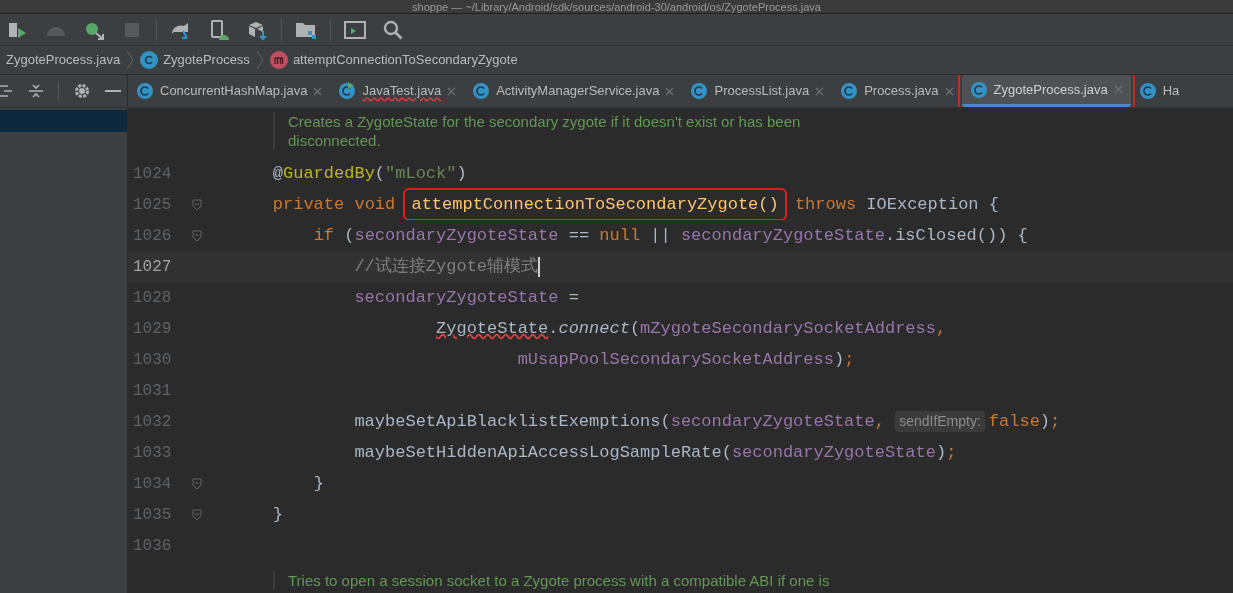 The image size is (1233, 593). What do you see at coordinates (620, 235) in the screenshot?
I see `code-token: null` at bounding box center [620, 235].